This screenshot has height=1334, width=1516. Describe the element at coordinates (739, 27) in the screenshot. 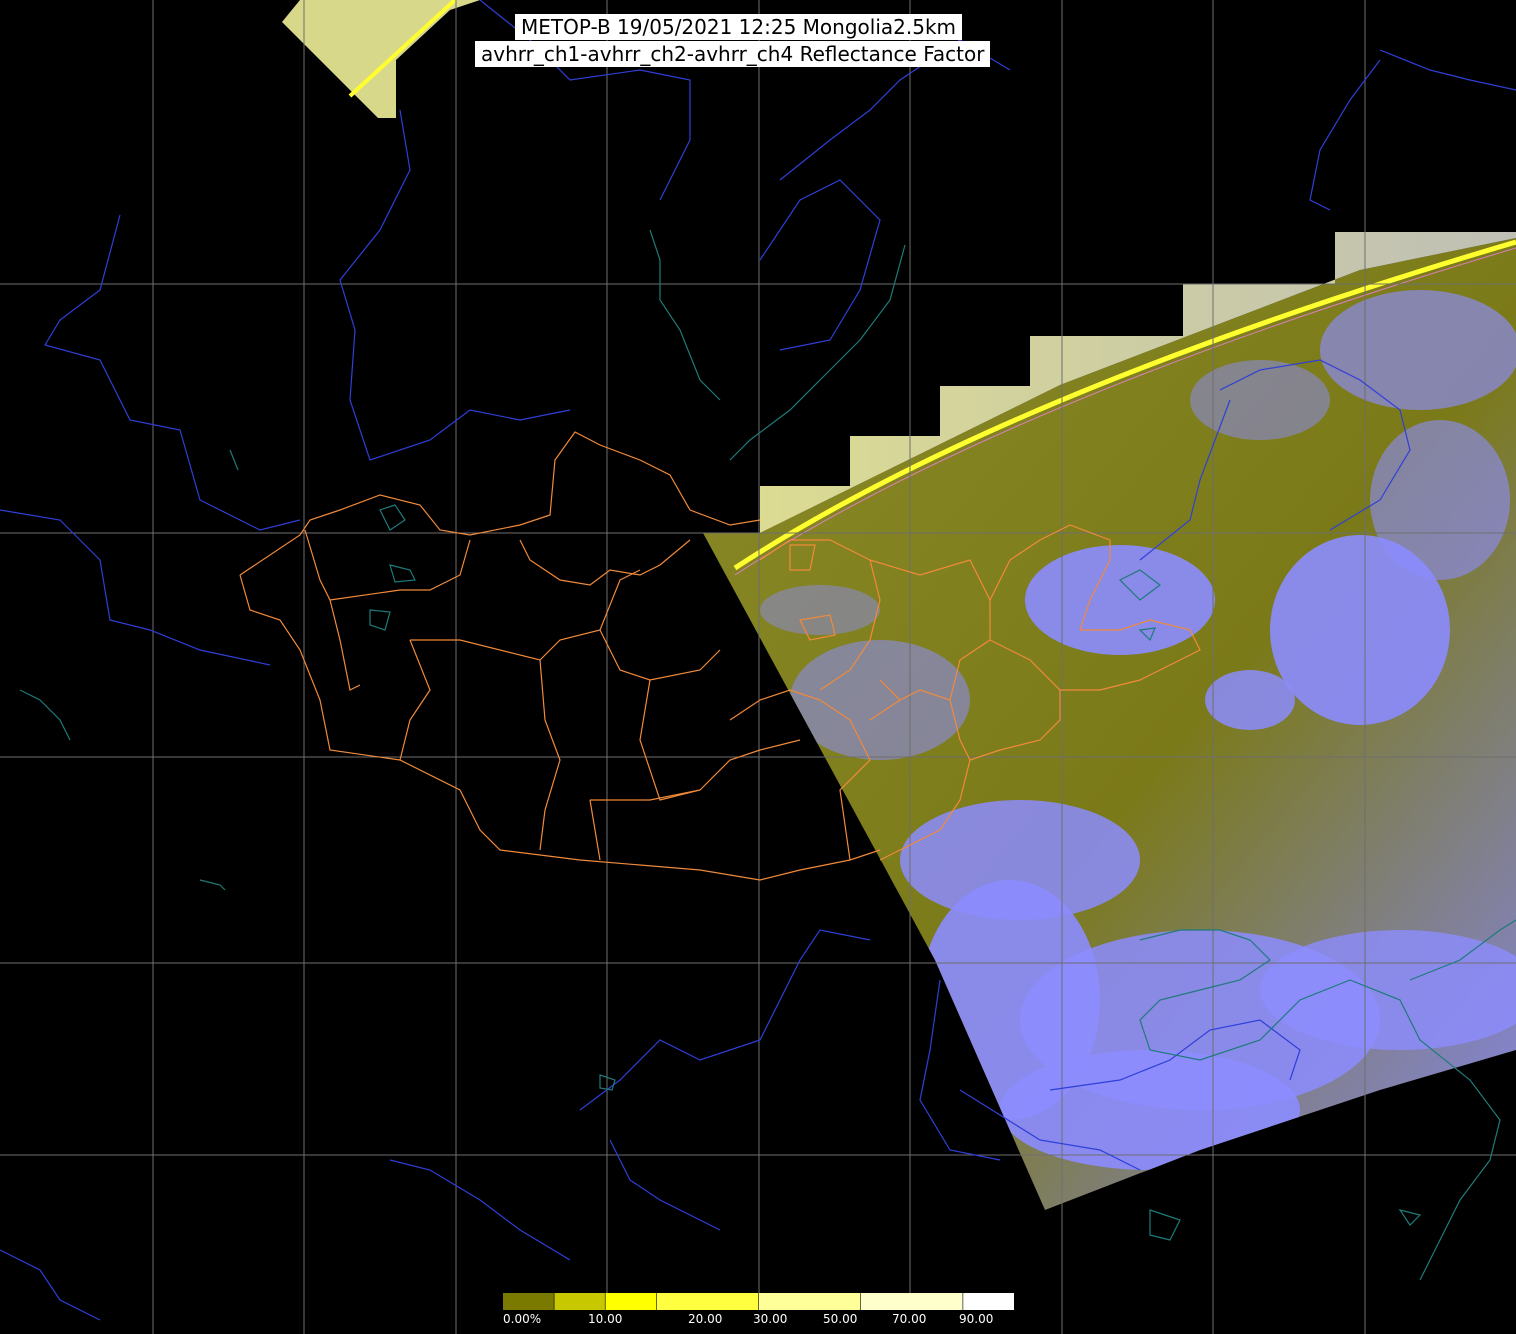

I see `map-title-line1: METOP-B 19/05/2021 12:25 Mongolia2.5km` at that location.